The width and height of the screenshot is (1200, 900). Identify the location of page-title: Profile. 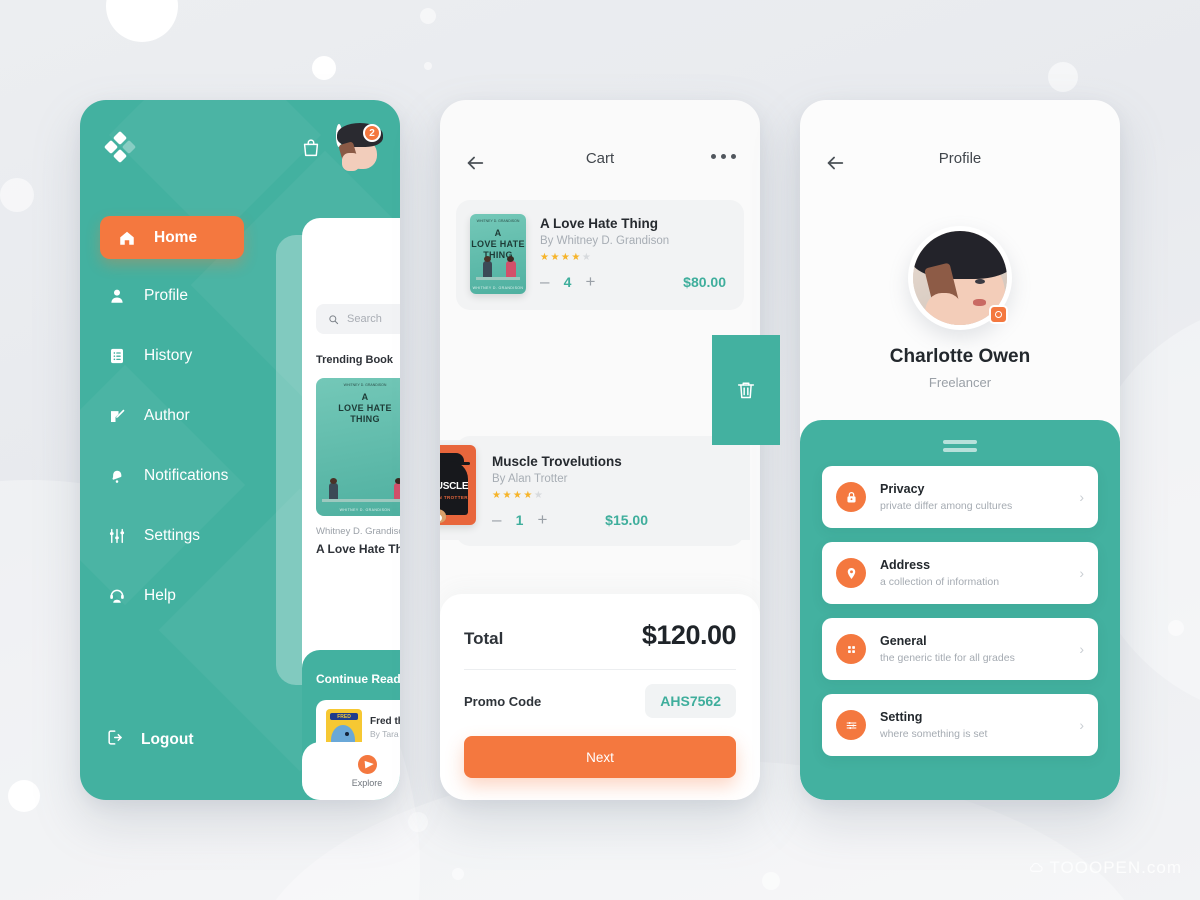
(960, 158).